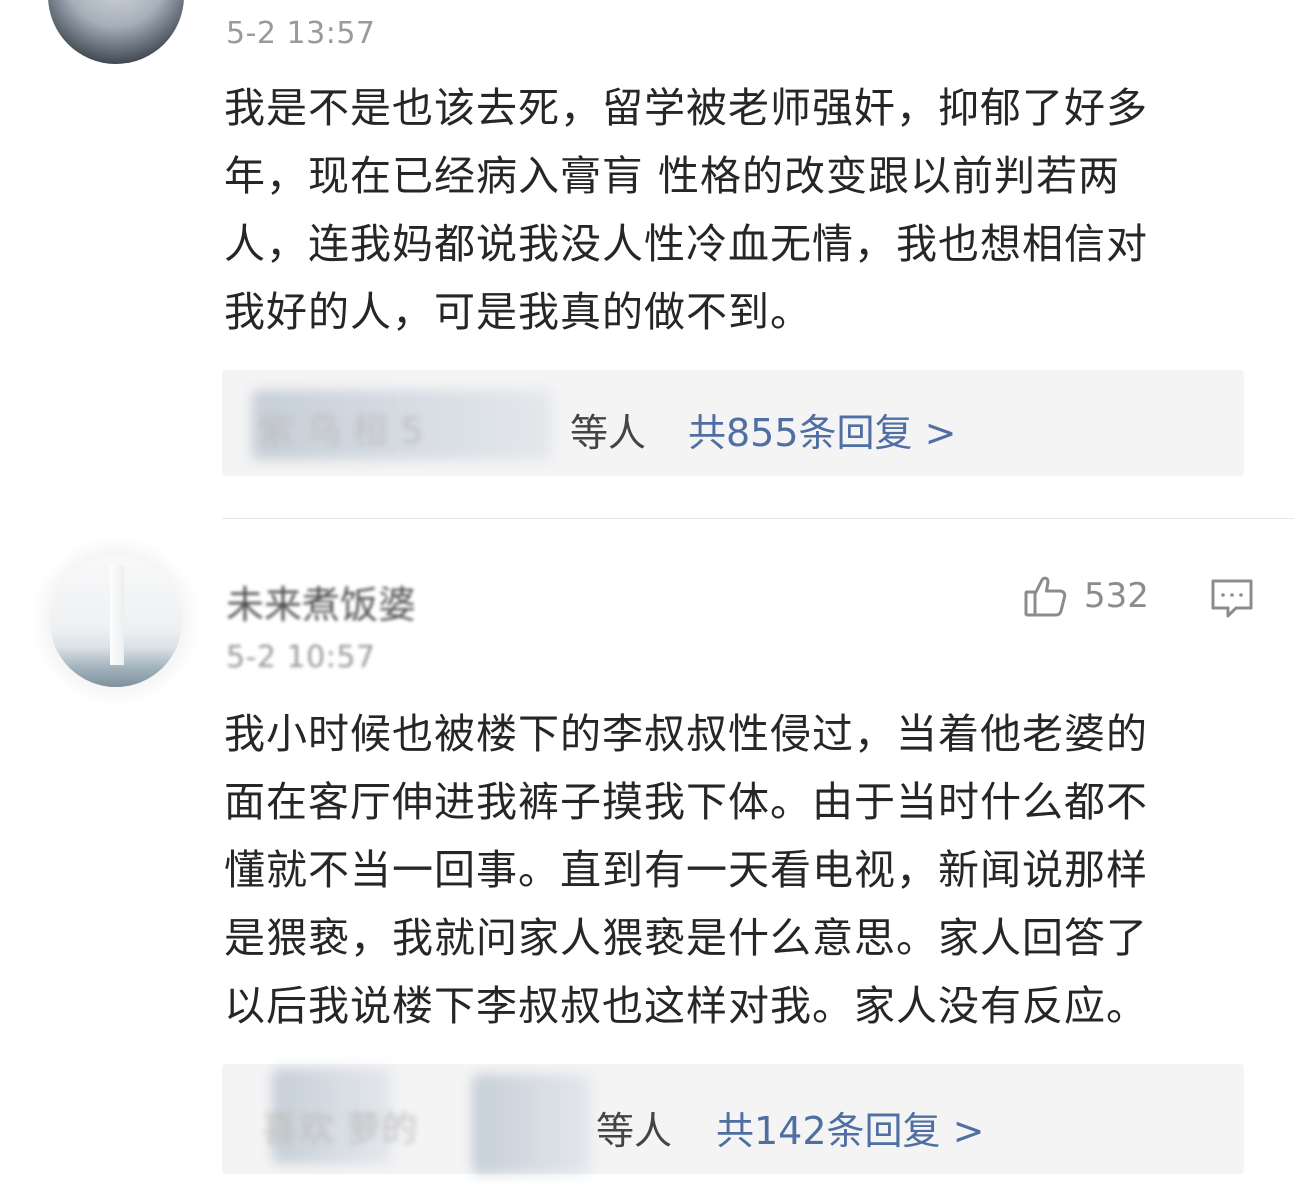 This screenshot has height=1198, width=1294. What do you see at coordinates (1046, 596) in the screenshot?
I see `thumbs-up-icon` at bounding box center [1046, 596].